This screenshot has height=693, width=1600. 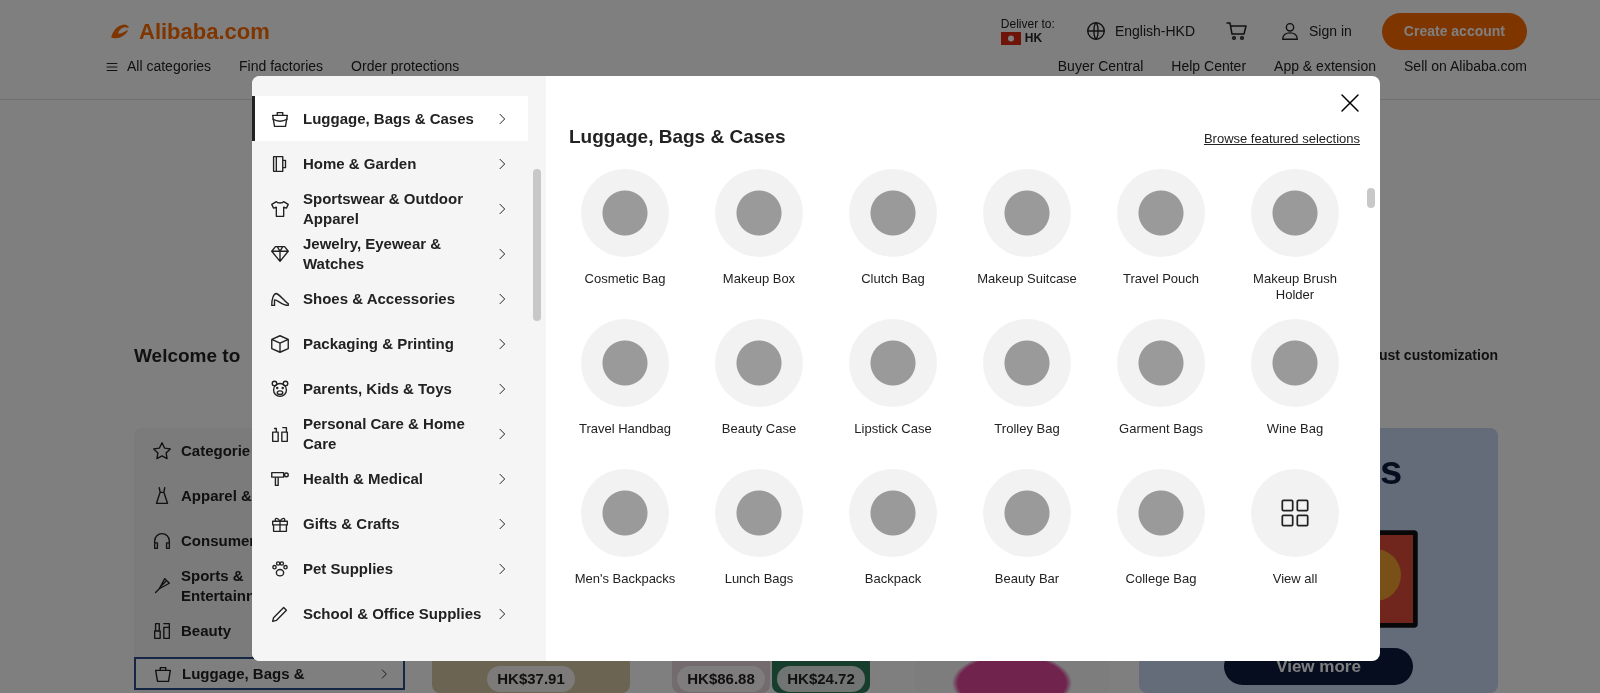 What do you see at coordinates (1392, 470) in the screenshot?
I see `banner-heading: s` at bounding box center [1392, 470].